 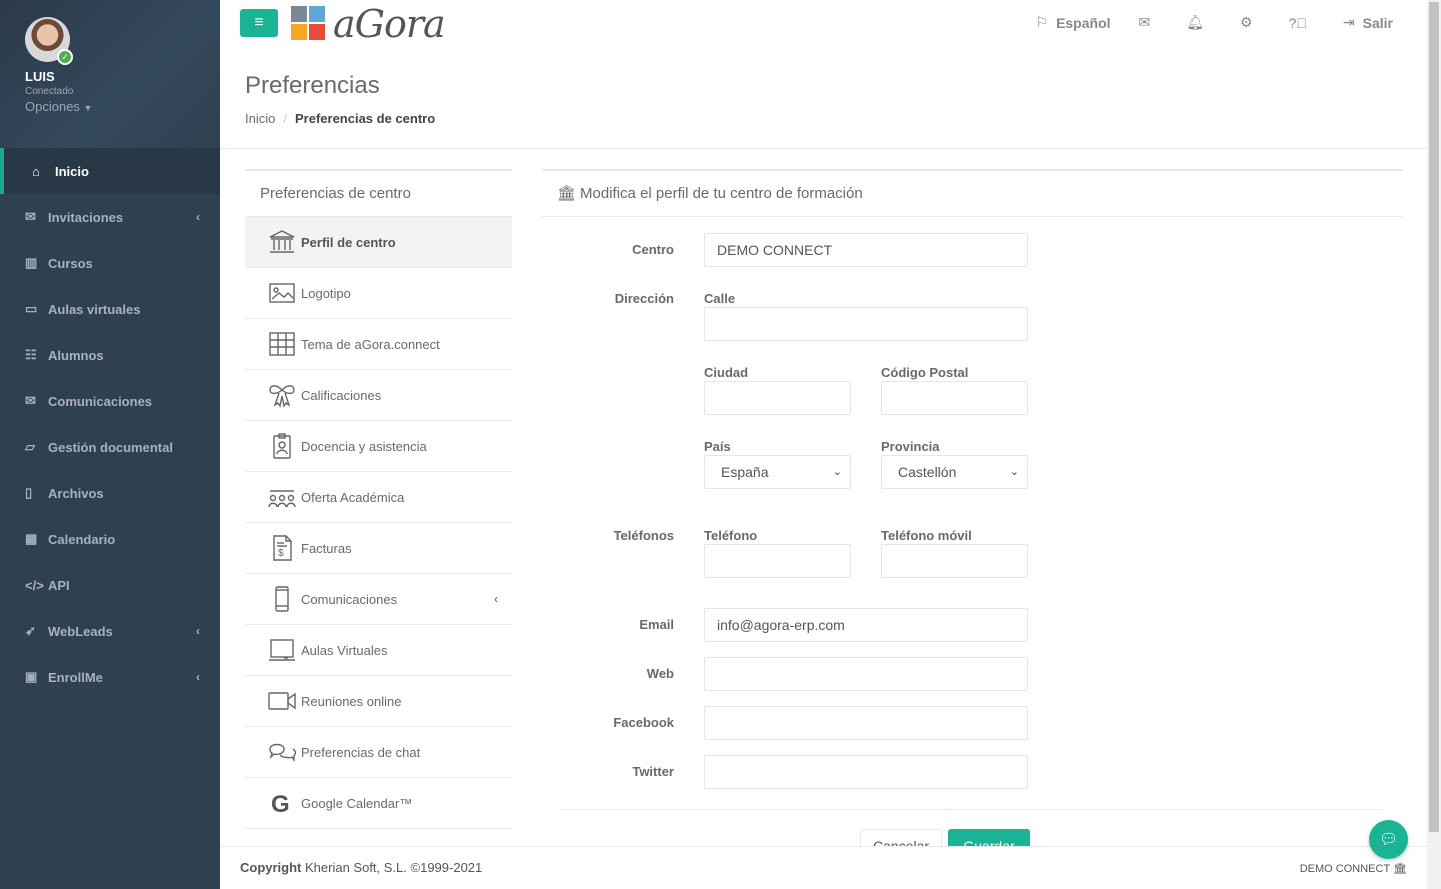 I want to click on email-input: info@agora-erp.com, so click(x=866, y=625).